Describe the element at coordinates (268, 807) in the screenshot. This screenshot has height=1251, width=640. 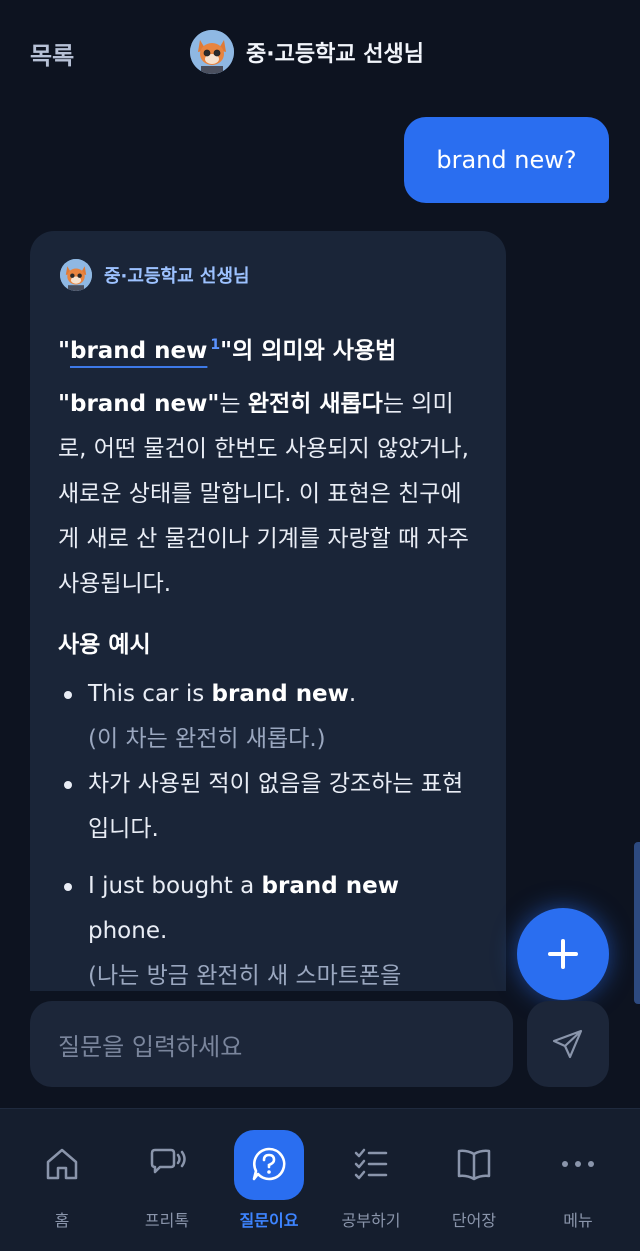
I see `list-item: 차가 사용된 적이 없음을 강조하는 표현입니다.` at that location.